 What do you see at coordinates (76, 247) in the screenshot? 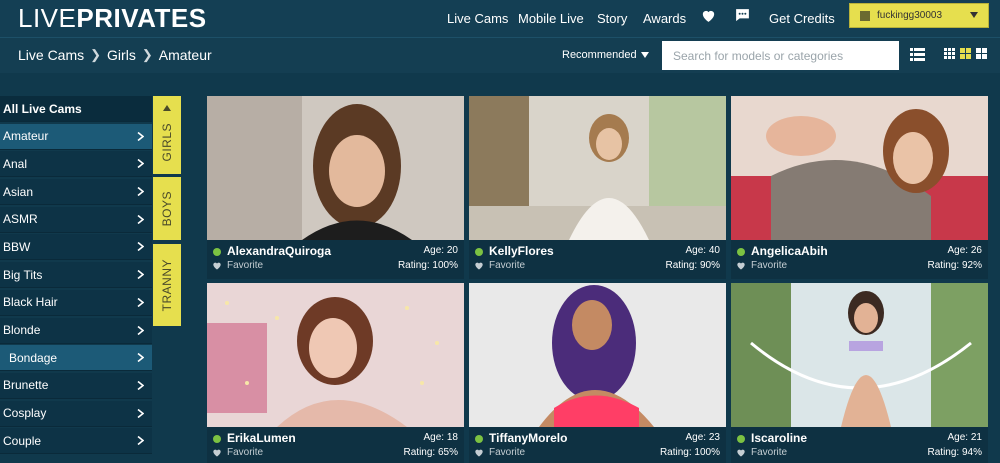
I see `sidebar-item-bbw: BBW` at bounding box center [76, 247].